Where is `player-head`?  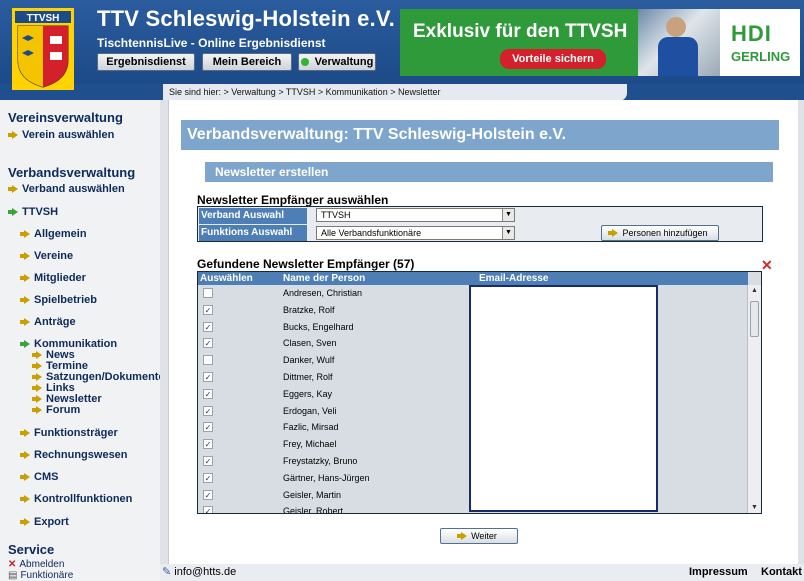 player-head is located at coordinates (676, 27).